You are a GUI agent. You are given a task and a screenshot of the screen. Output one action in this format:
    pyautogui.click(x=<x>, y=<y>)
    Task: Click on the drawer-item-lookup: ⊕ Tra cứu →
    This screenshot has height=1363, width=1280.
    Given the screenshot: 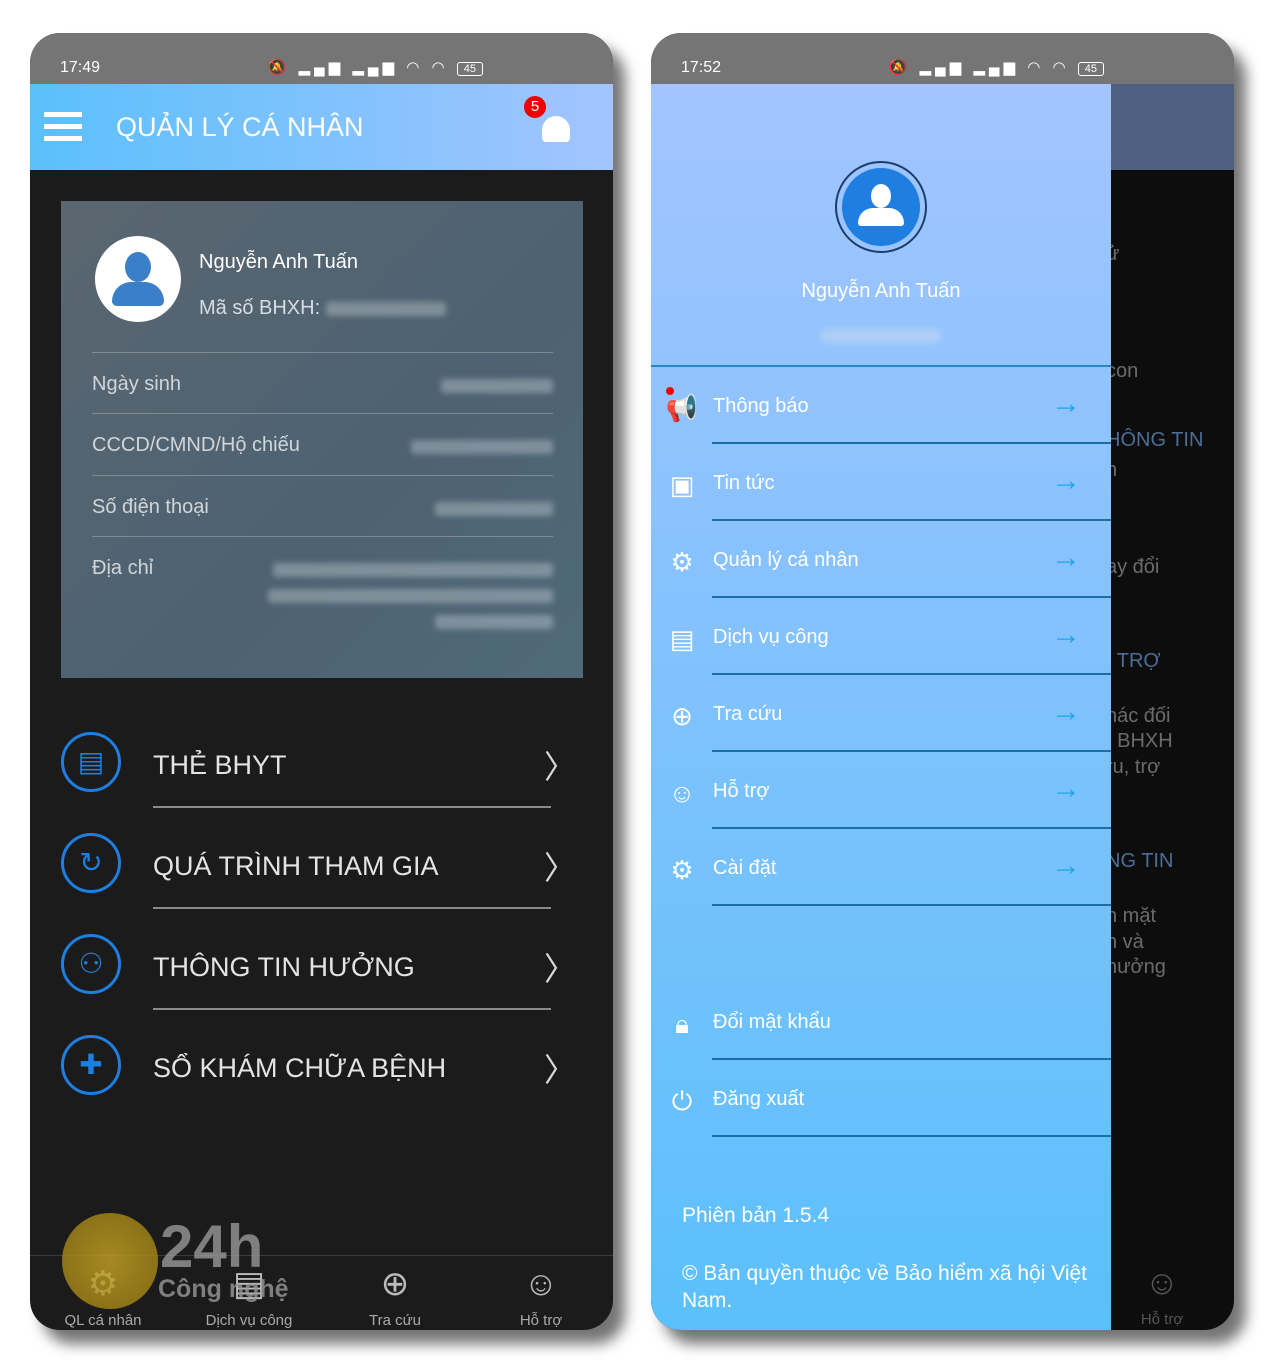 What is the action you would take?
    pyautogui.click(x=881, y=713)
    